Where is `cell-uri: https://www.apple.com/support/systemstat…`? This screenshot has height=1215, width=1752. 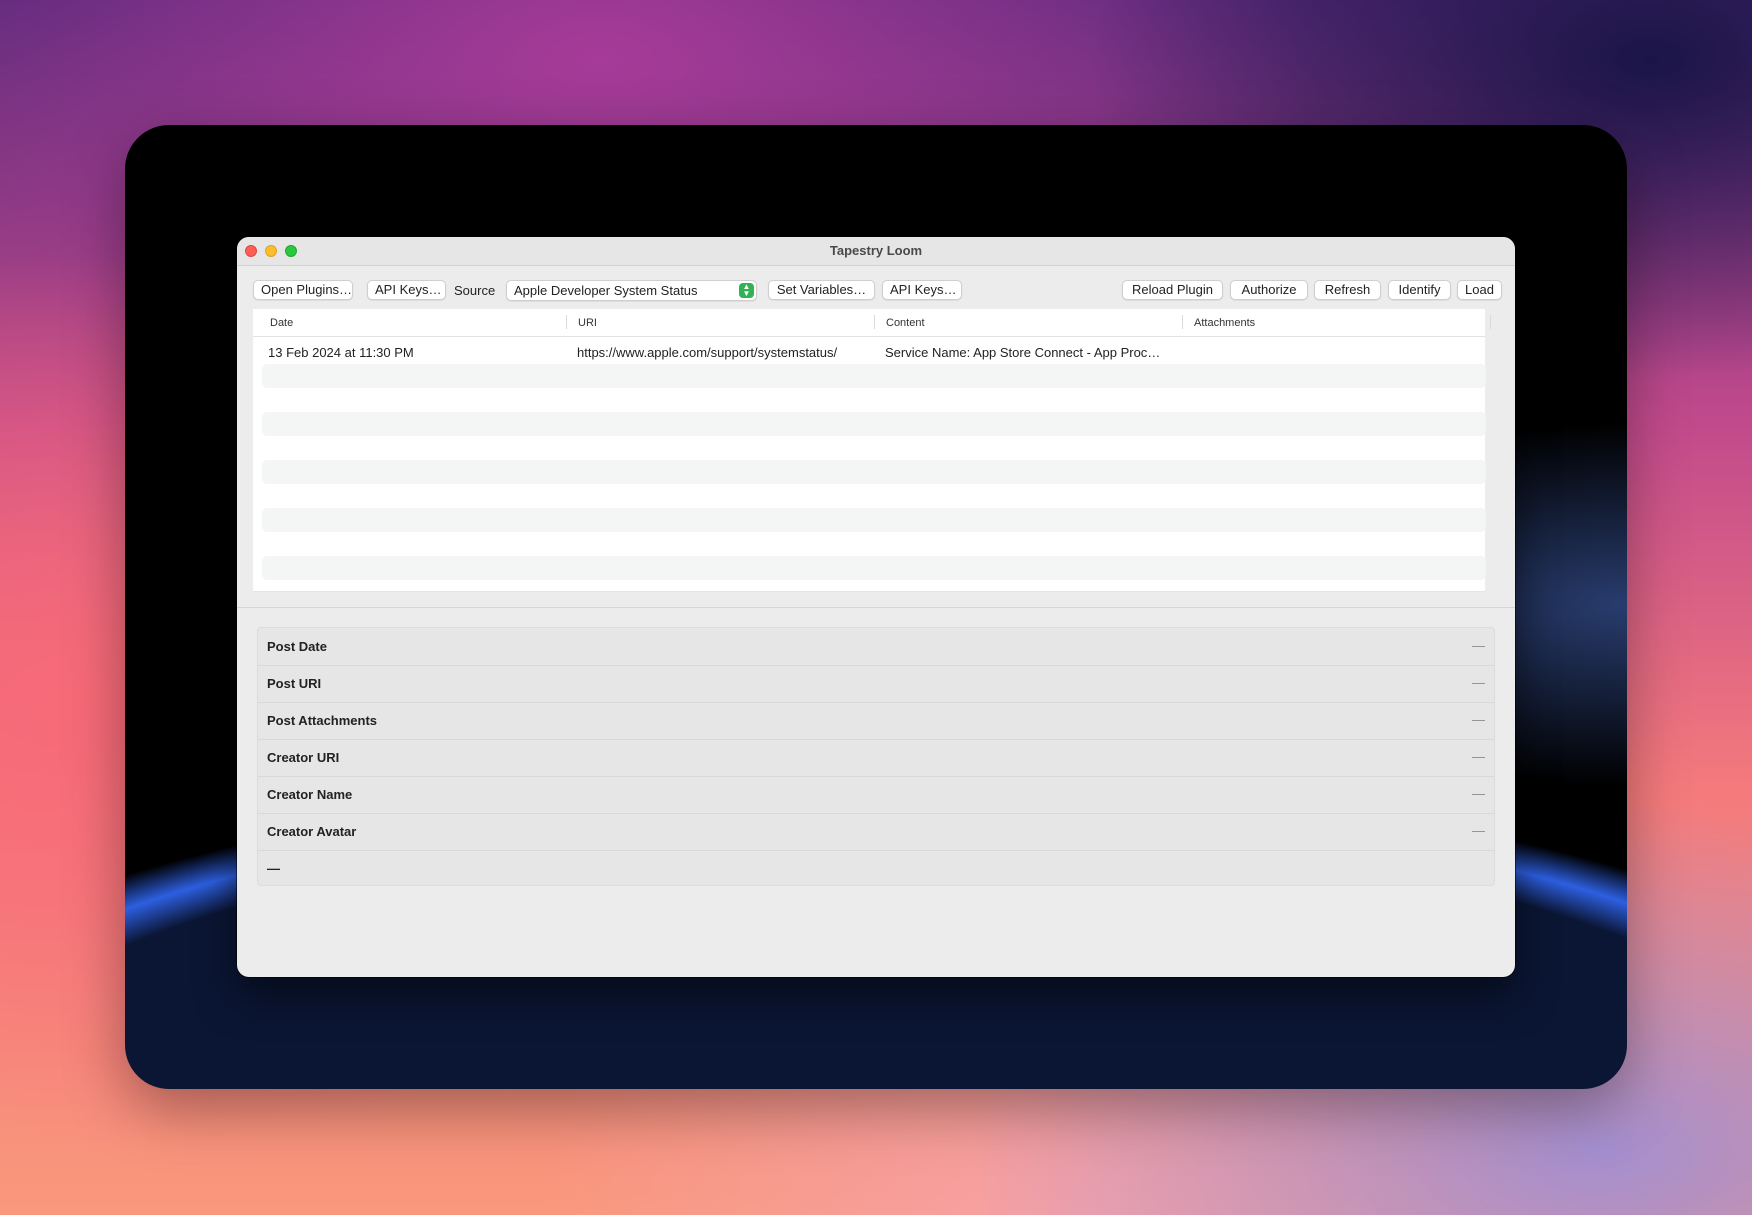
cell-uri: https://www.apple.com/support/systemstat… is located at coordinates (707, 352).